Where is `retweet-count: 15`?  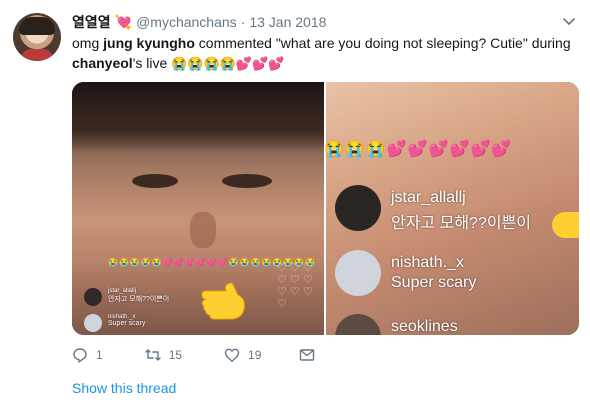 retweet-count: 15 is located at coordinates (175, 355).